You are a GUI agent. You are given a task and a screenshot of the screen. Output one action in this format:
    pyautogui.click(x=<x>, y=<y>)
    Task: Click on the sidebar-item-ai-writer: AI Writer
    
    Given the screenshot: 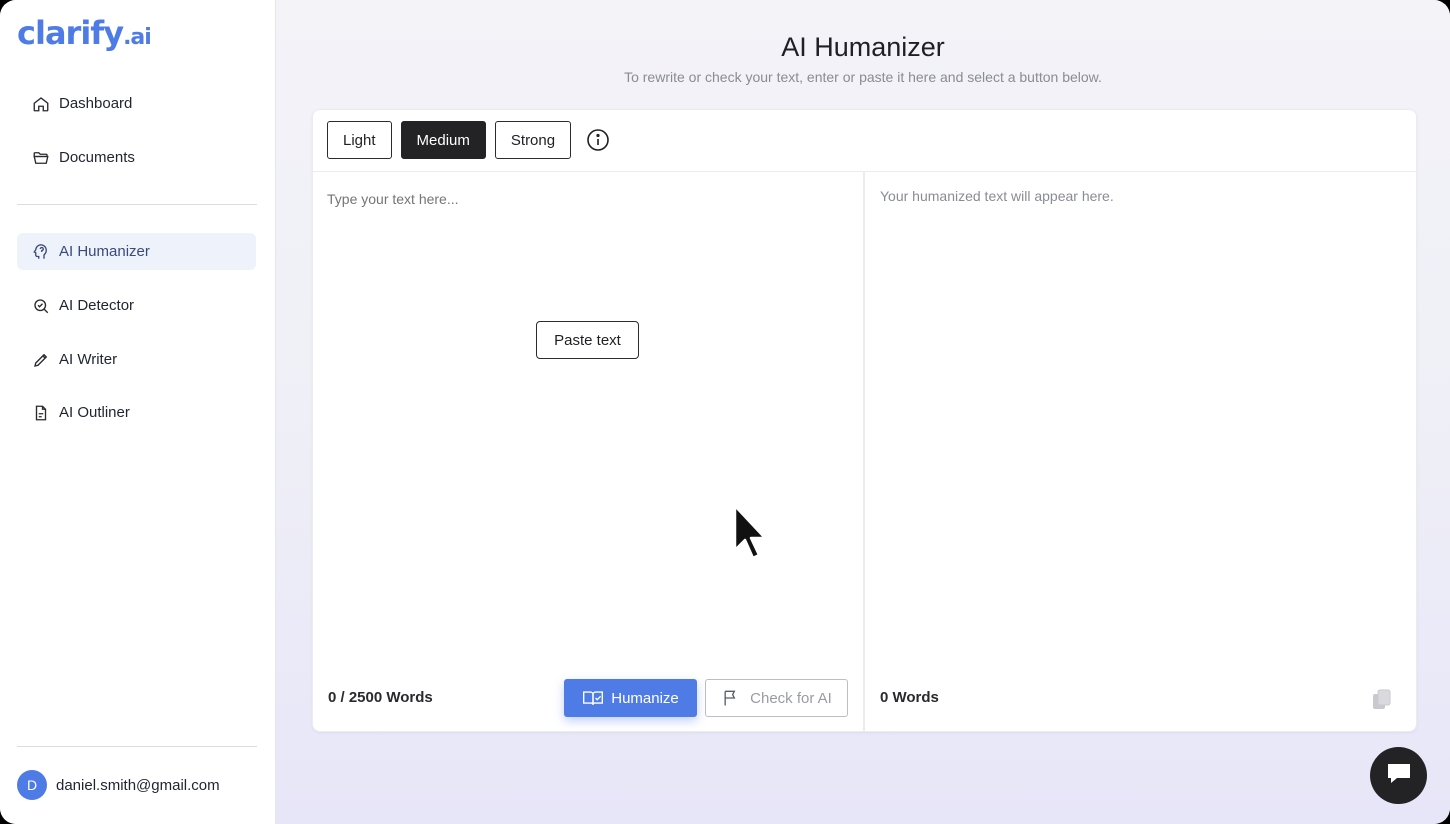 What is the action you would take?
    pyautogui.click(x=136, y=359)
    